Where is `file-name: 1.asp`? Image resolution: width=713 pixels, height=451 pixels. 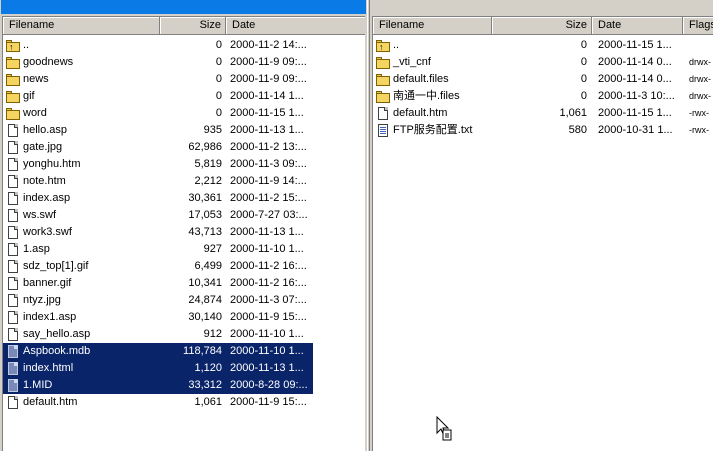
file-name: 1.asp is located at coordinates (36, 249).